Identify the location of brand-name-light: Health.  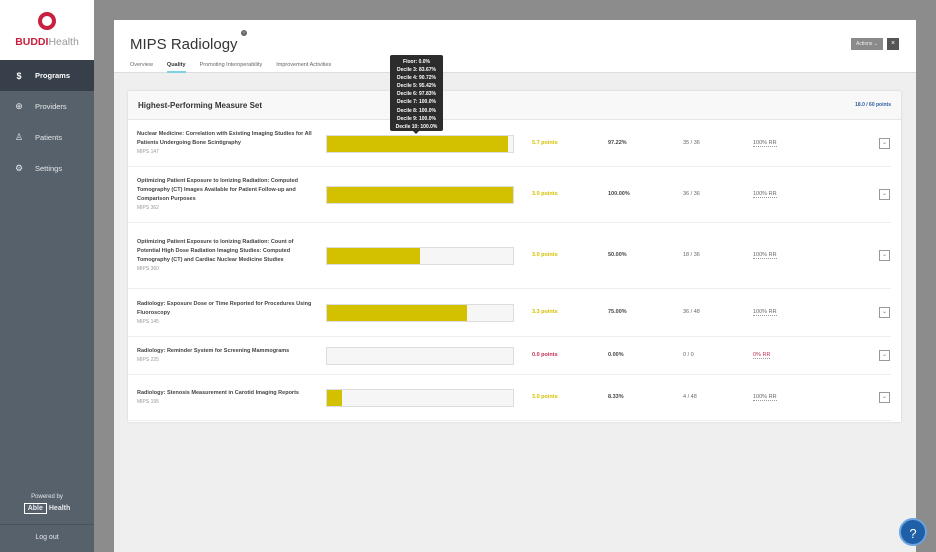
(63, 42).